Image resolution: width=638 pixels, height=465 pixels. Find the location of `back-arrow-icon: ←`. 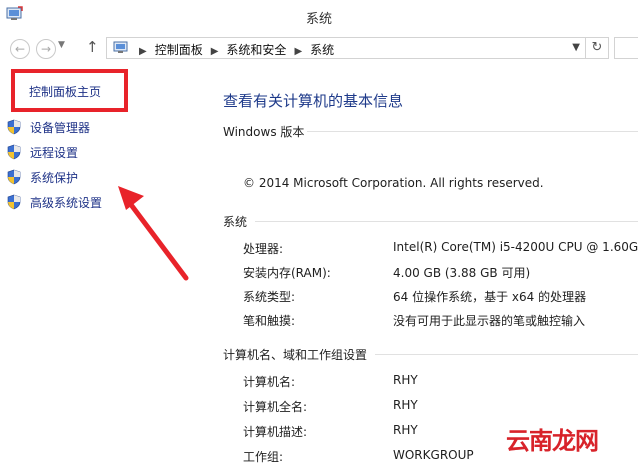

back-arrow-icon: ← is located at coordinates (20, 49).